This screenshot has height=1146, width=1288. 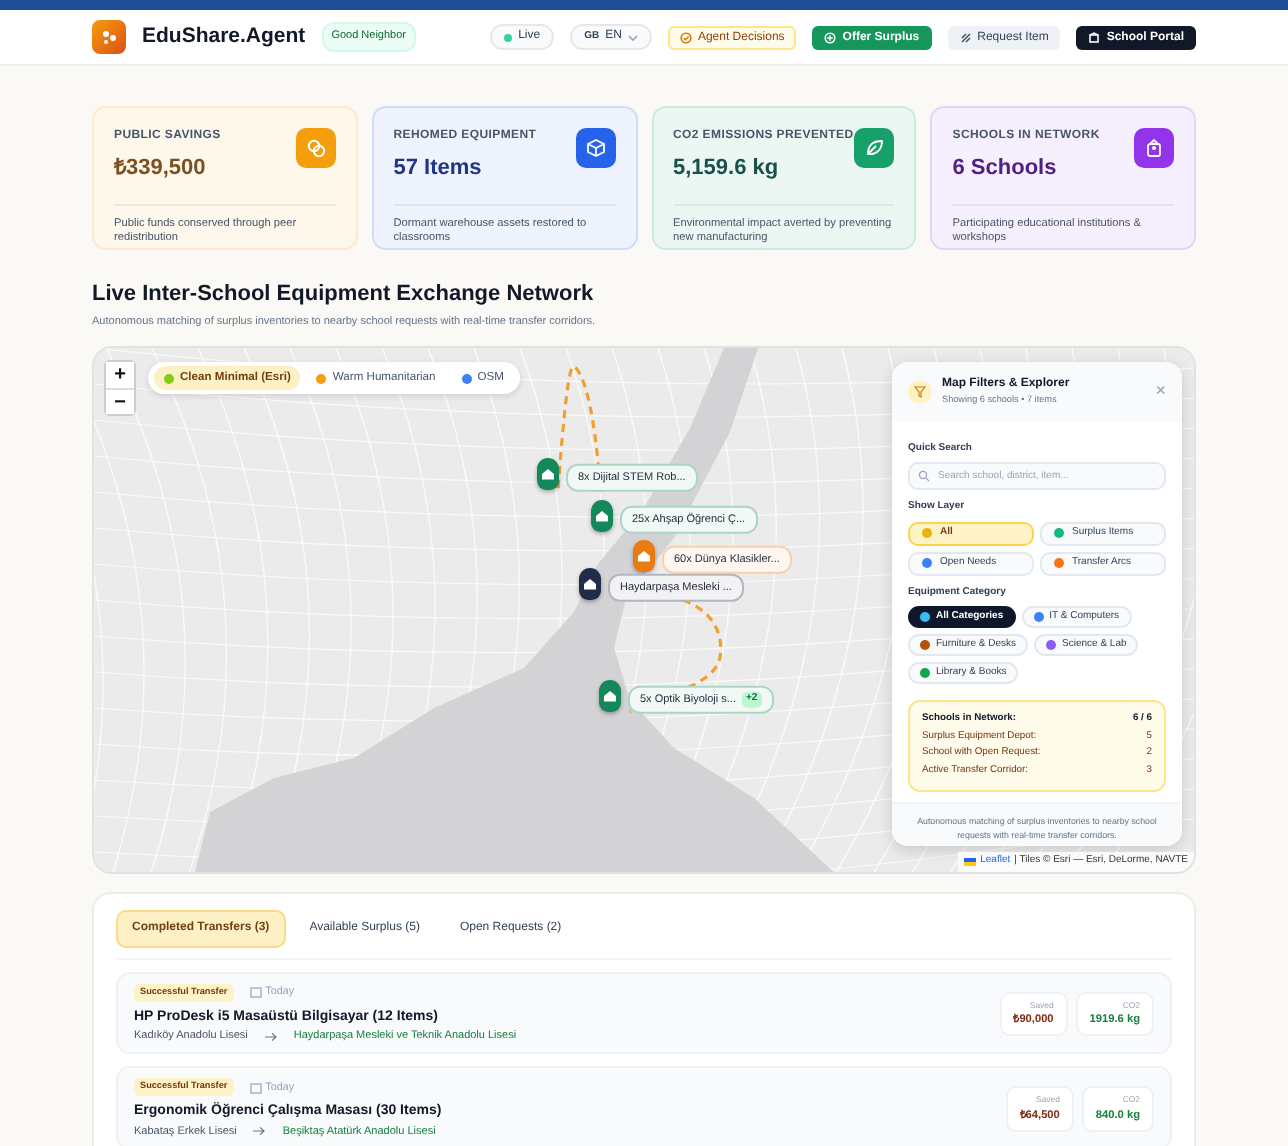 I want to click on coins-icon, so click(x=315, y=148).